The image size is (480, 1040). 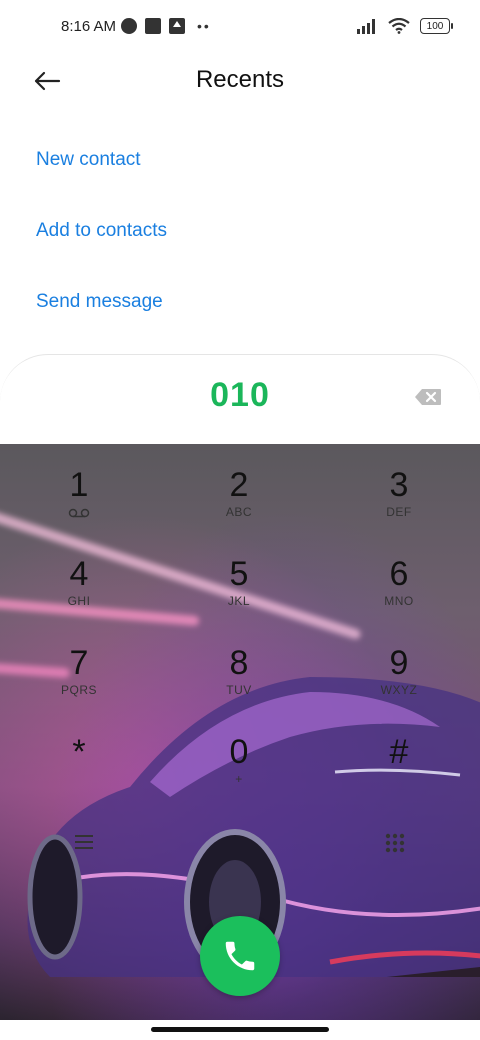 I want to click on key-1: 1, so click(x=79, y=505).